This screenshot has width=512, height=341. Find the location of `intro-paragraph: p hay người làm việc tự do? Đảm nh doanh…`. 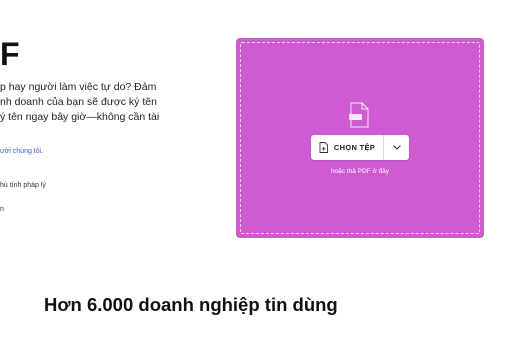

intro-paragraph: p hay người làm việc tự do? Đảm nh doanh… is located at coordinates (90, 102).